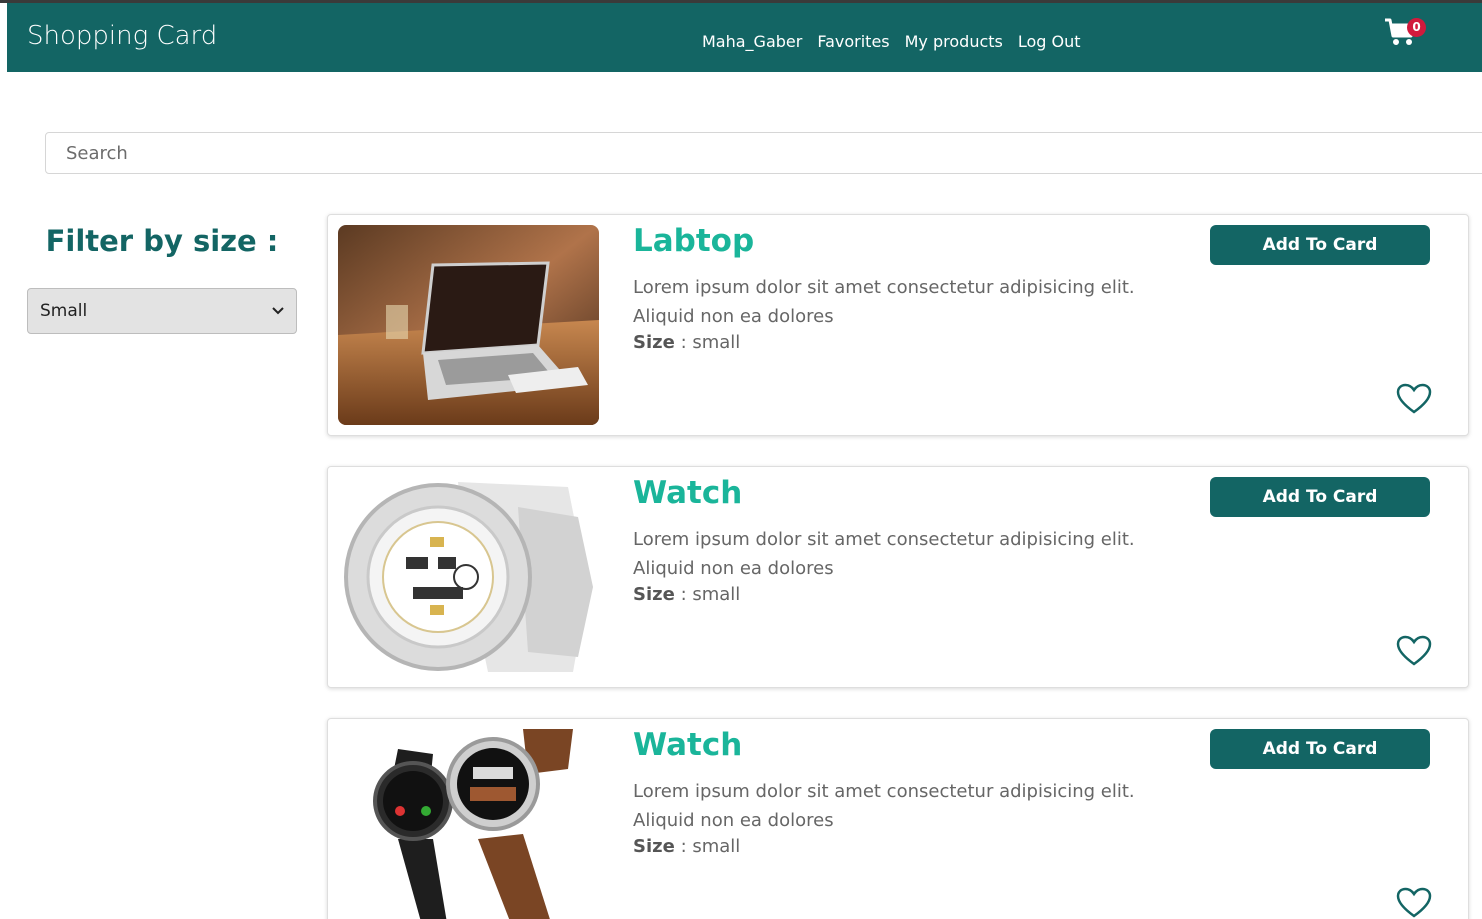  What do you see at coordinates (752, 41) in the screenshot?
I see `nav-link-username: Maha_Gaber` at bounding box center [752, 41].